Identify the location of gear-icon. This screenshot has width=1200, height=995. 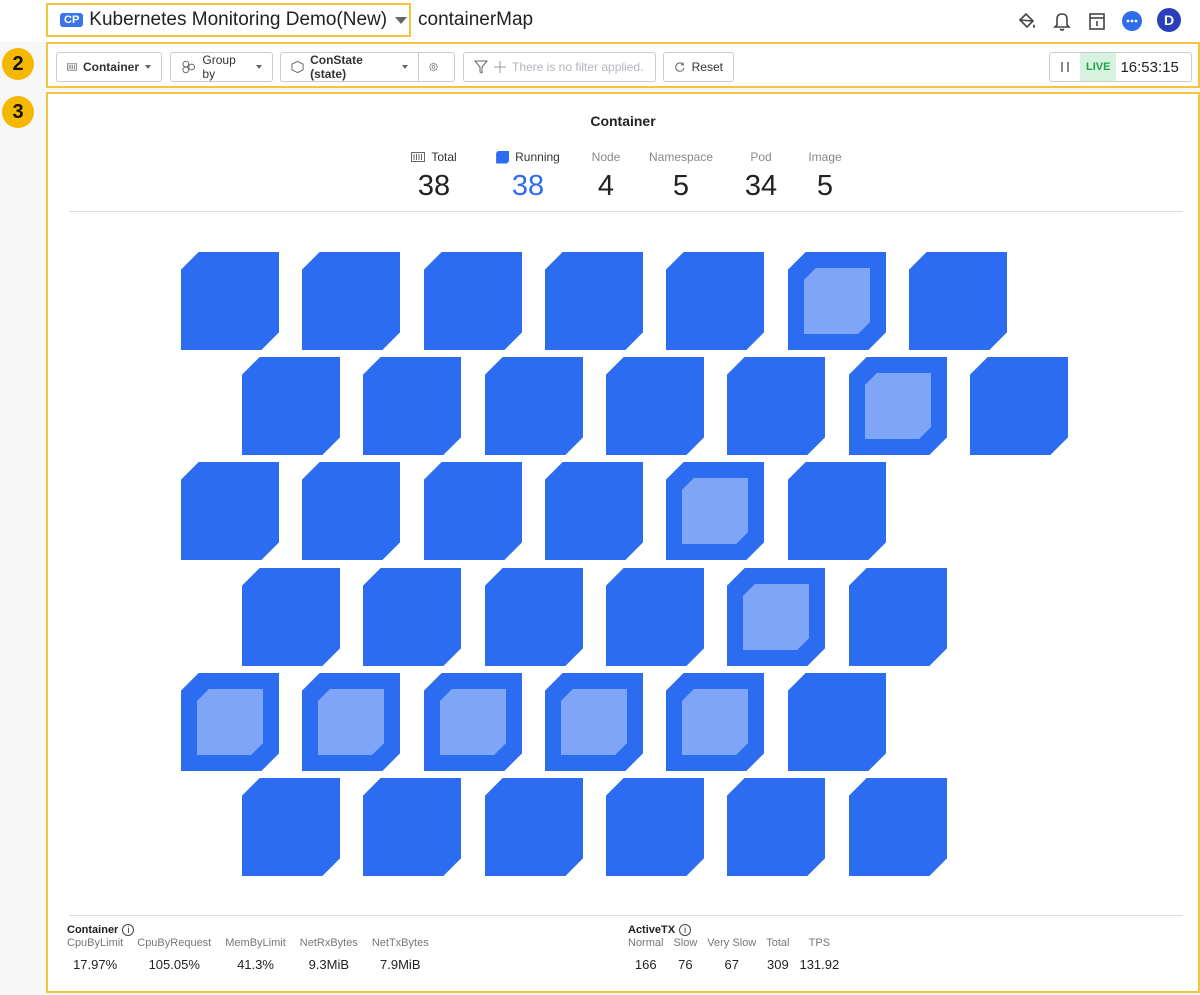
(433, 67).